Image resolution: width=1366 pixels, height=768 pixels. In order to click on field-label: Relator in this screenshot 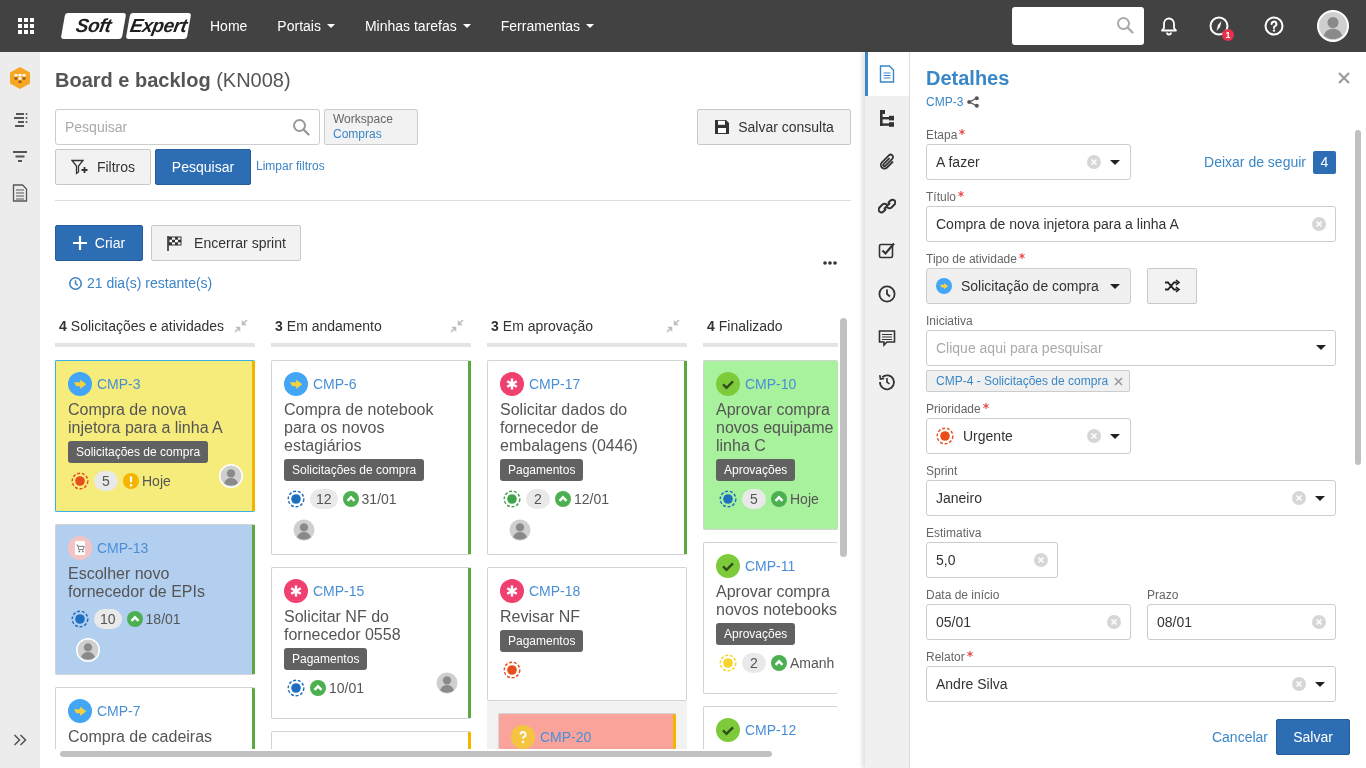, I will do `click(945, 657)`.